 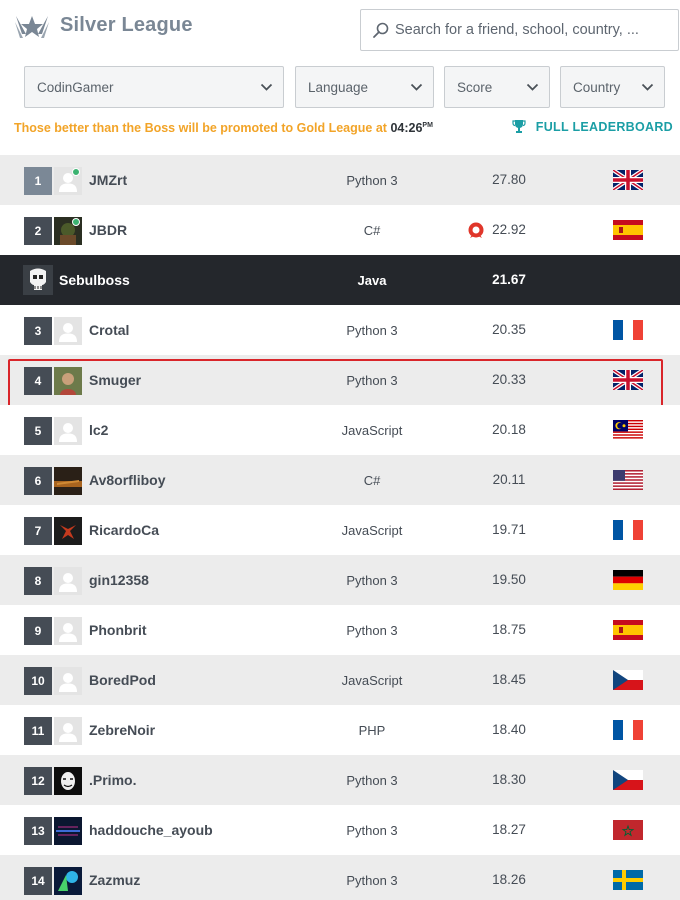 What do you see at coordinates (38, 681) in the screenshot?
I see `rank-badge: 10` at bounding box center [38, 681].